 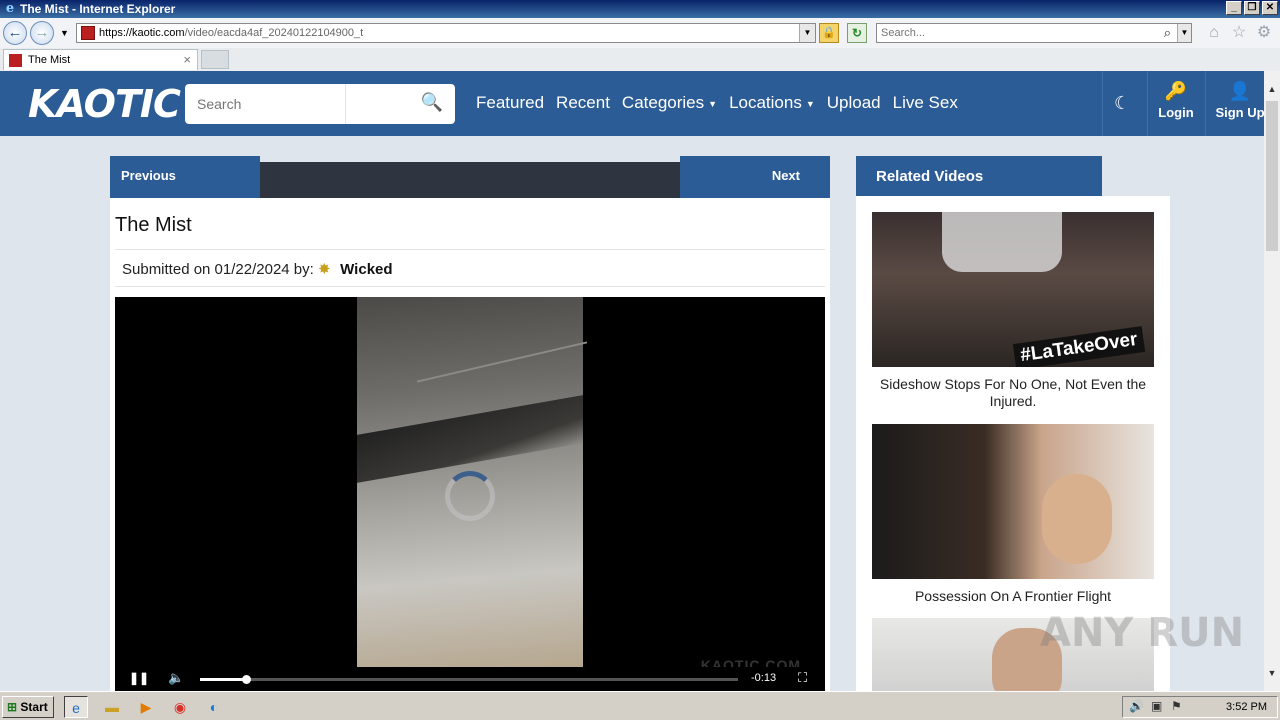 What do you see at coordinates (1002, 242) in the screenshot?
I see `thumb-car` at bounding box center [1002, 242].